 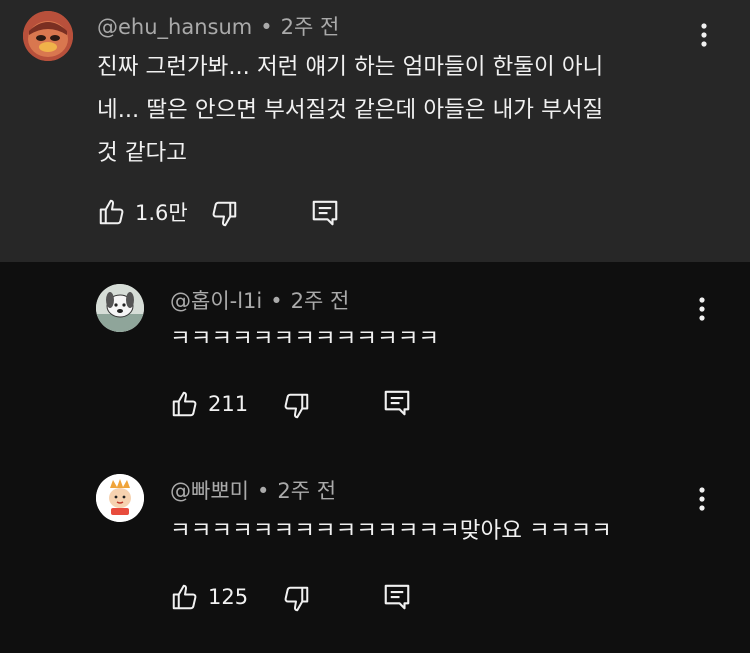 What do you see at coordinates (305, 339) in the screenshot?
I see `comment-text: ㅋㅋㅋㅋㅋㅋㅋㅋㅋㅋㅋㅋㅋ` at bounding box center [305, 339].